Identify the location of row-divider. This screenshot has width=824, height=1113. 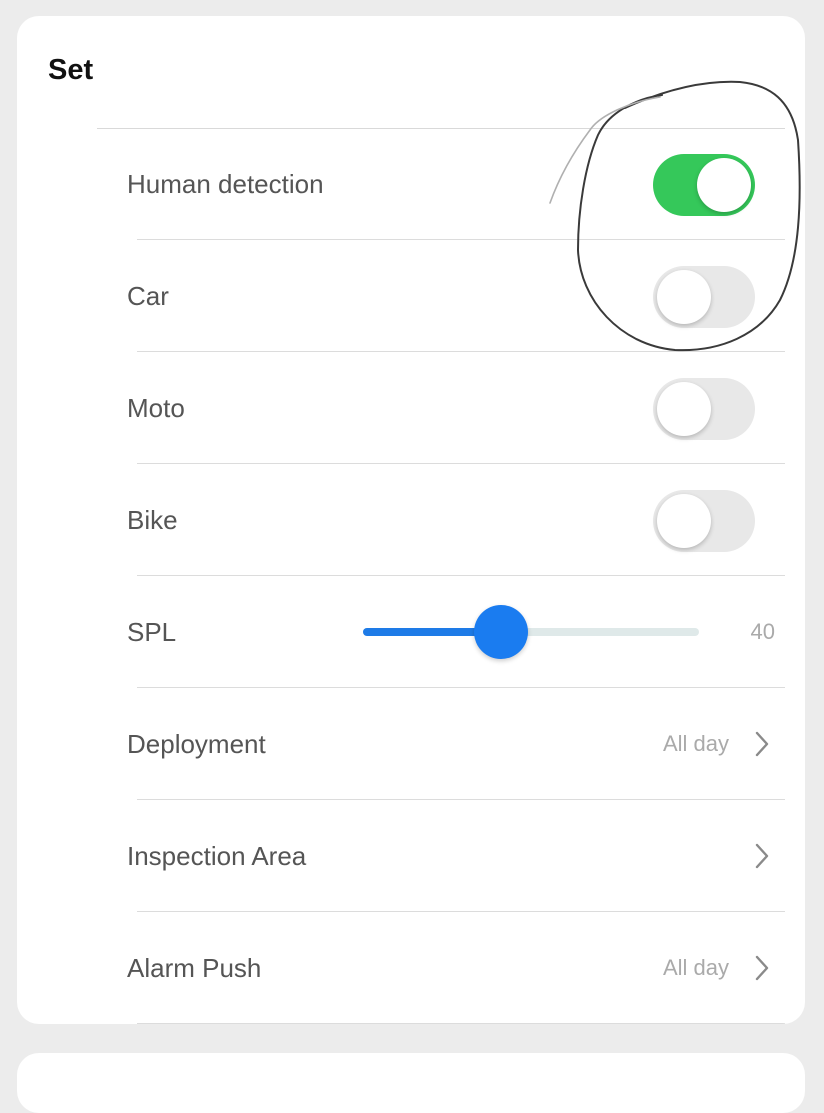
(461, 1023).